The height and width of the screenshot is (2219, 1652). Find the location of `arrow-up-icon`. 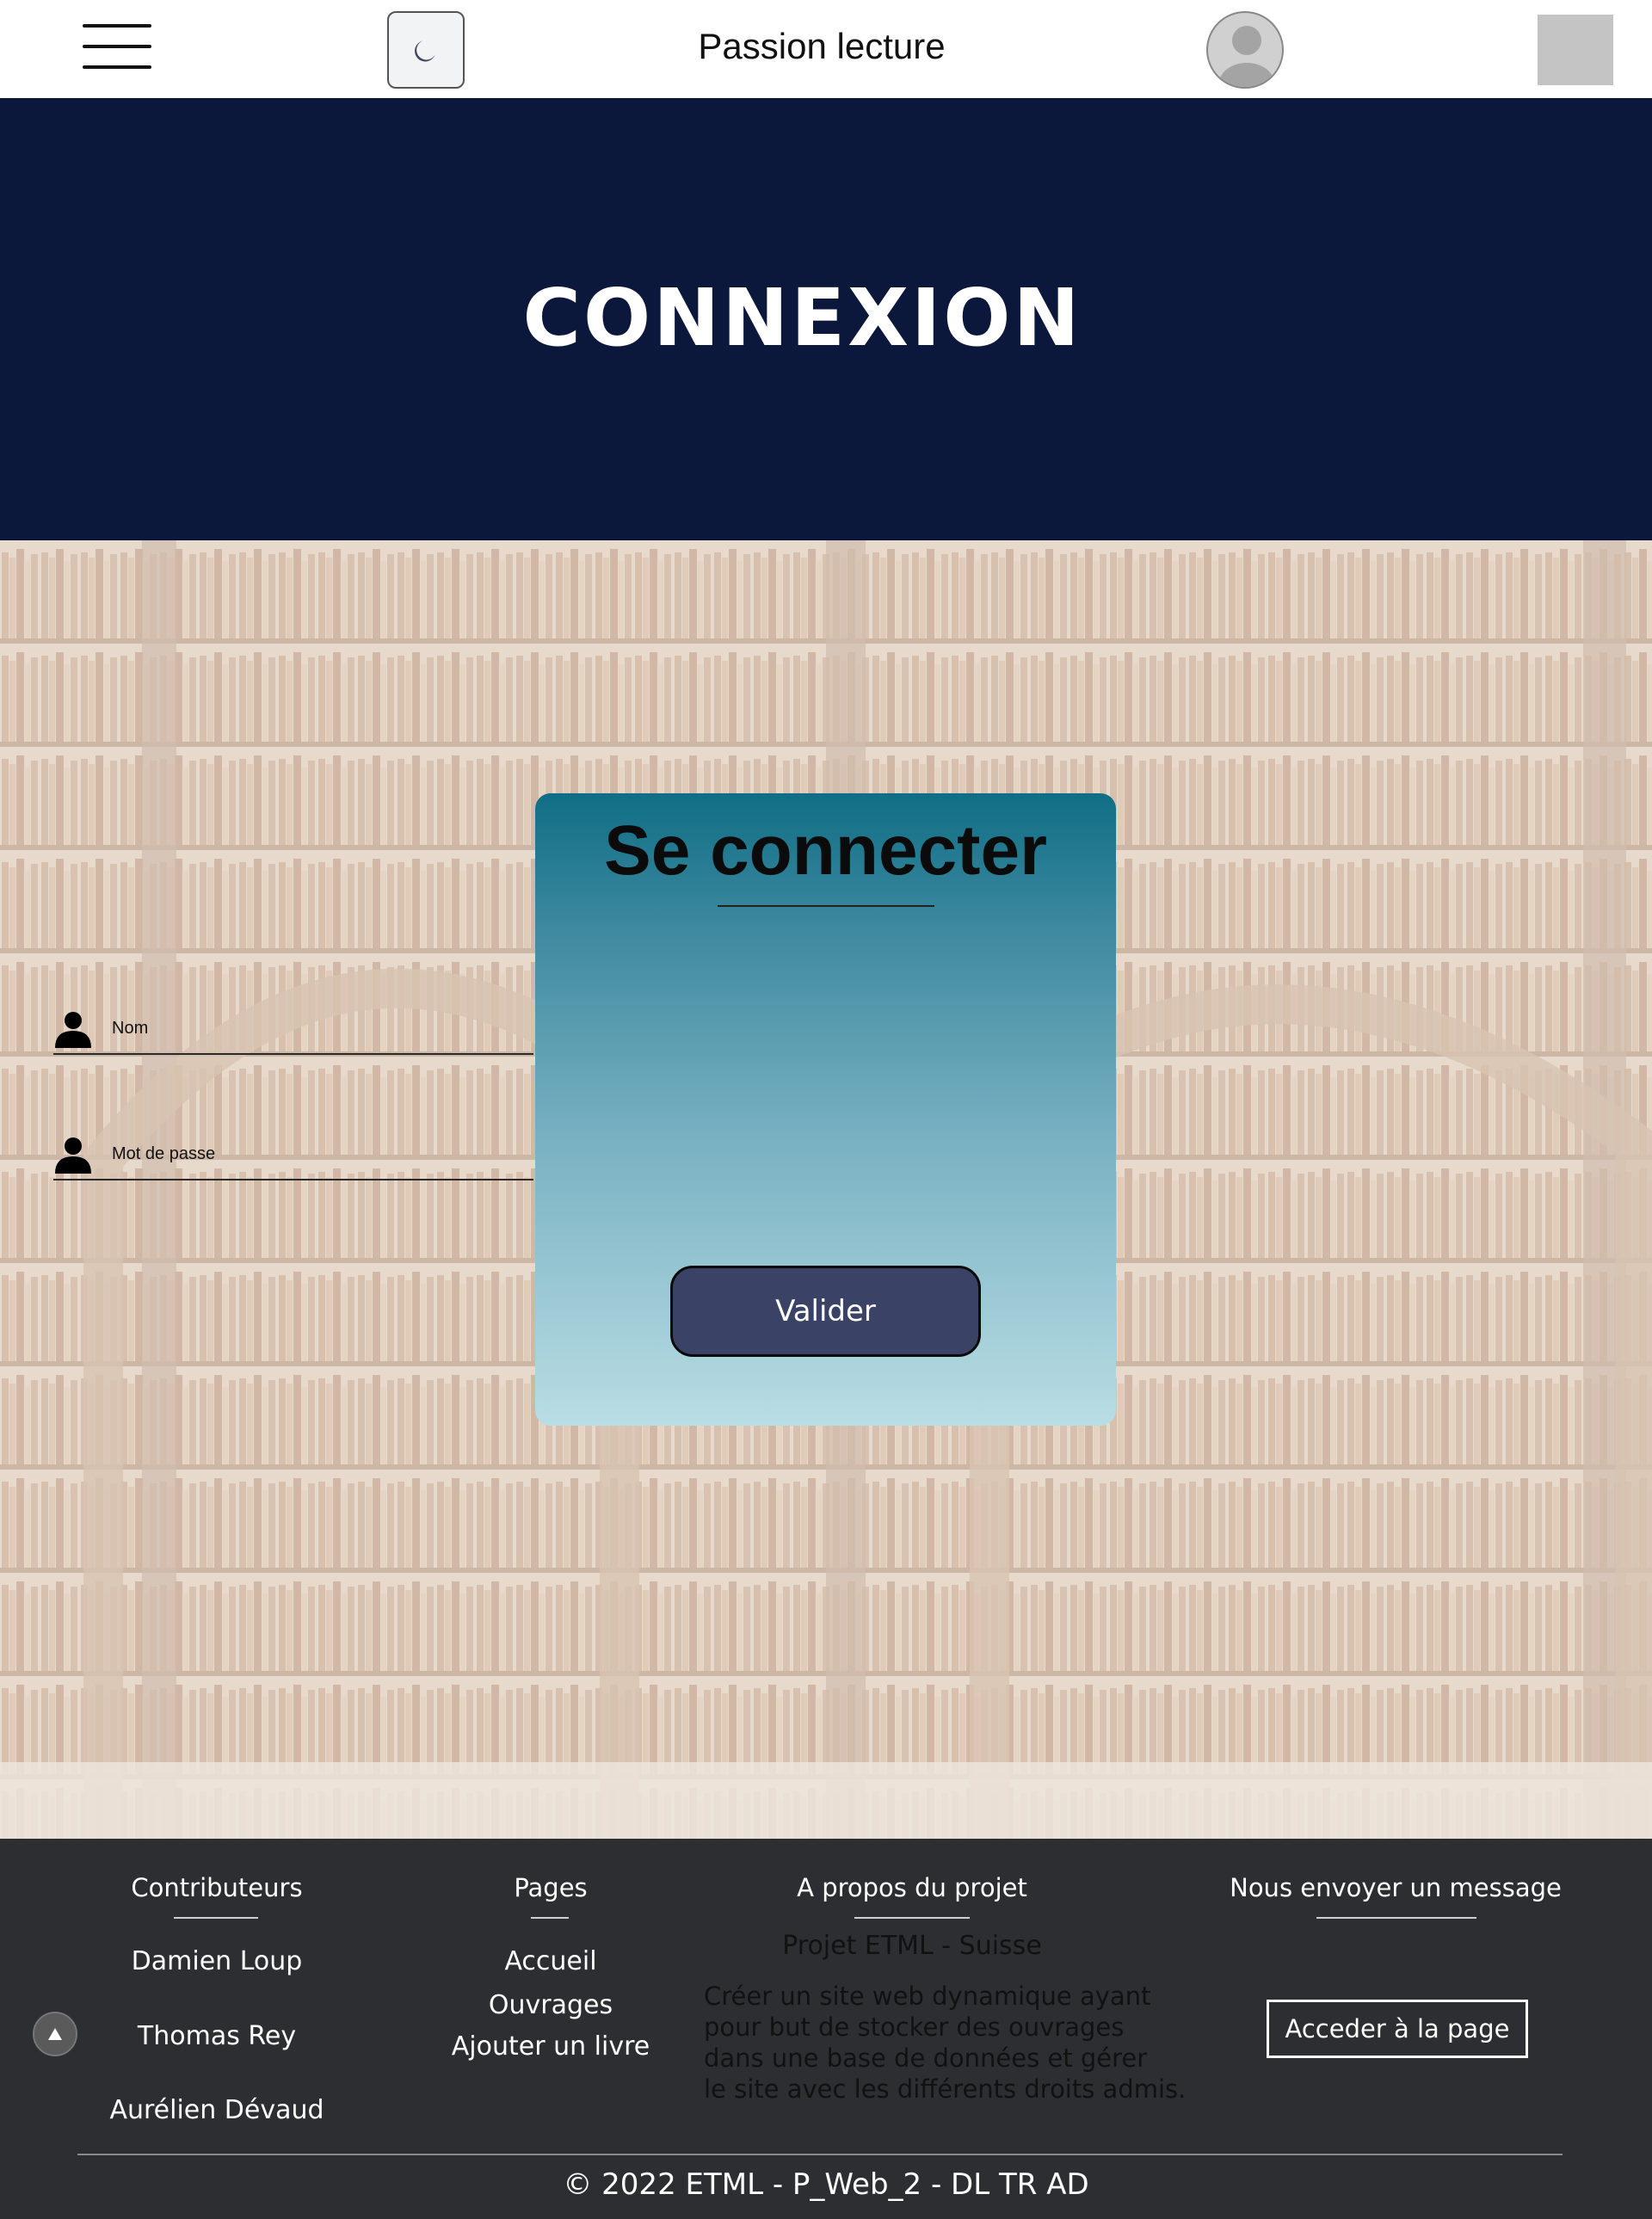

arrow-up-icon is located at coordinates (55, 2034).